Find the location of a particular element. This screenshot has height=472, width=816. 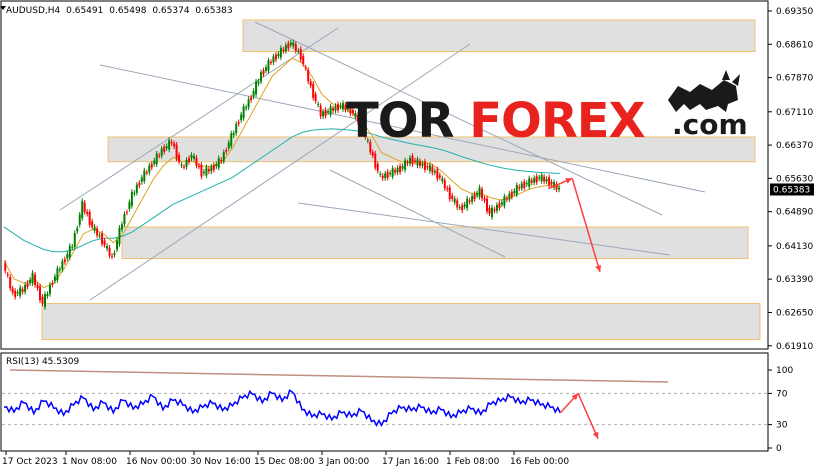

header-open: 0.65491 is located at coordinates (84, 11).